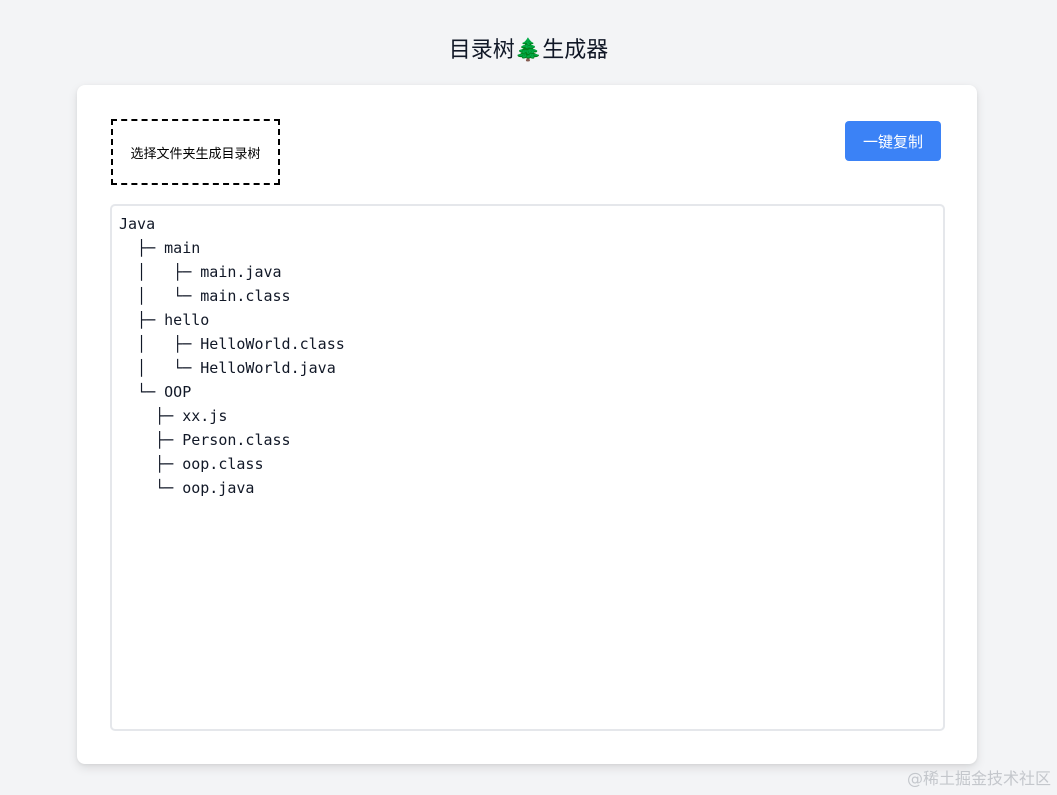  I want to click on copy-button: 一键复制, so click(893, 141).